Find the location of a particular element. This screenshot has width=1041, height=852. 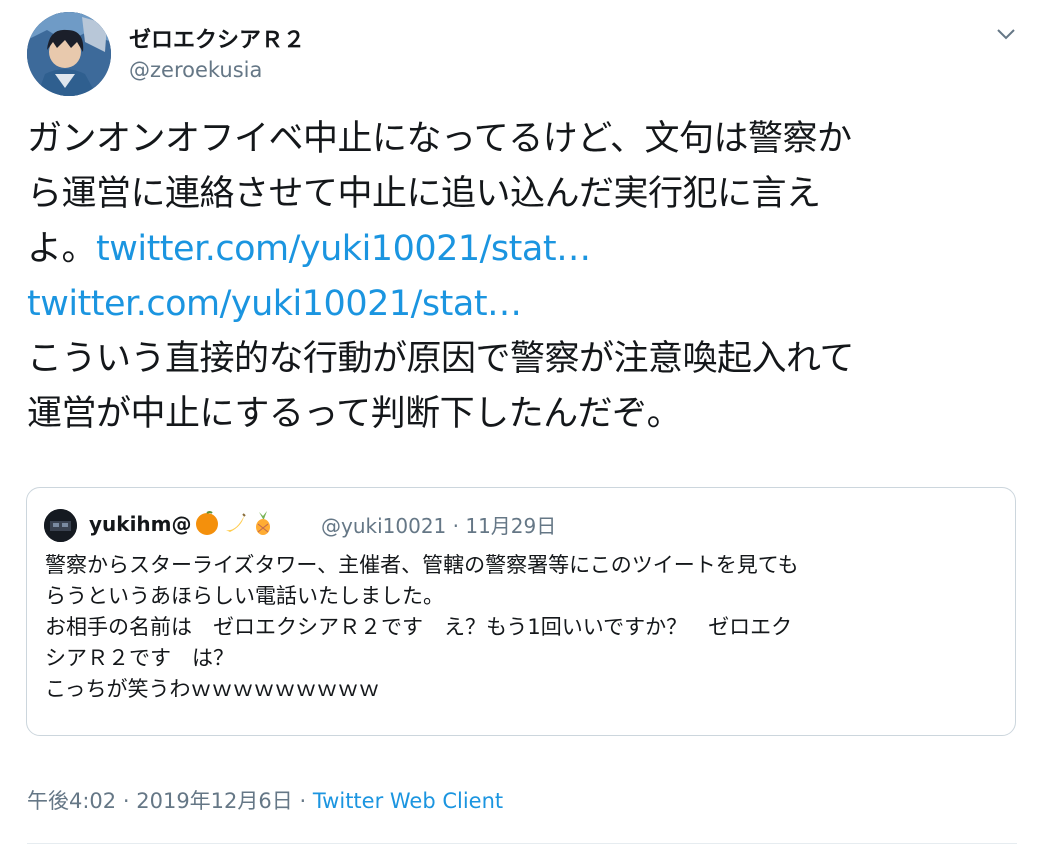

author-avatar is located at coordinates (69, 54).